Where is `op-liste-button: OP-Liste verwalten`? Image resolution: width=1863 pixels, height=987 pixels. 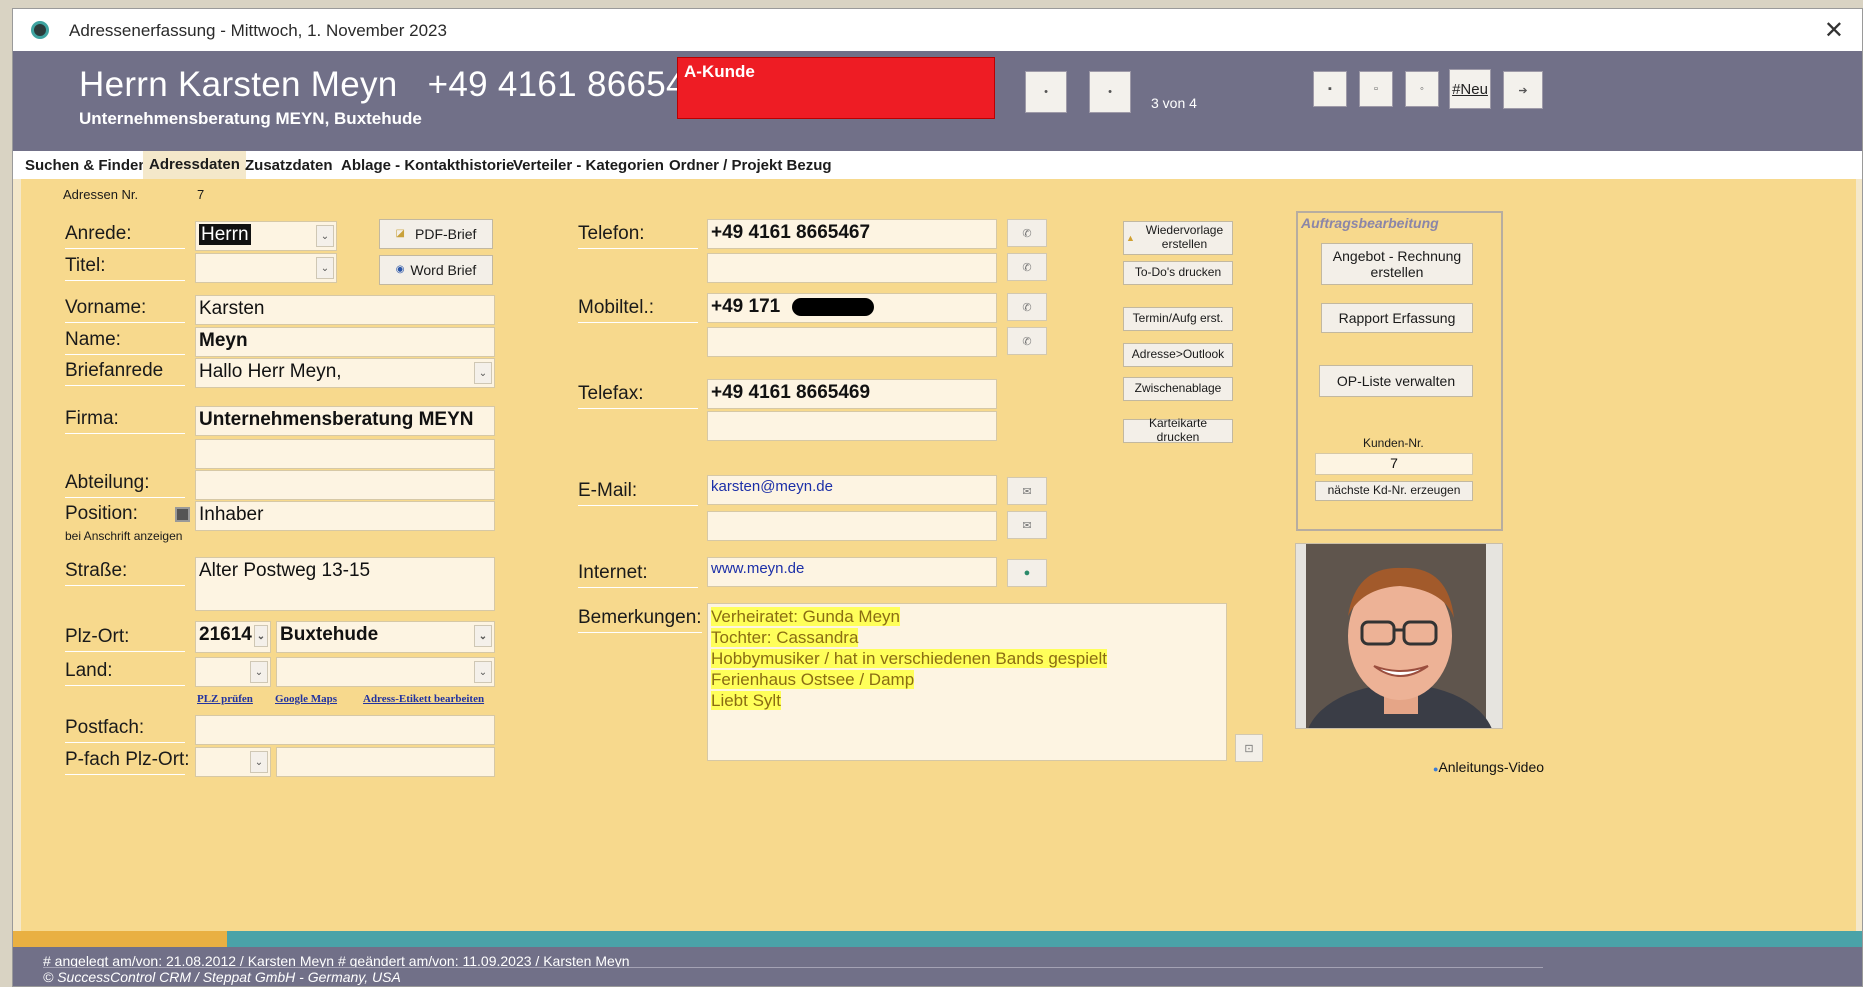 op-liste-button: OP-Liste verwalten is located at coordinates (1396, 381).